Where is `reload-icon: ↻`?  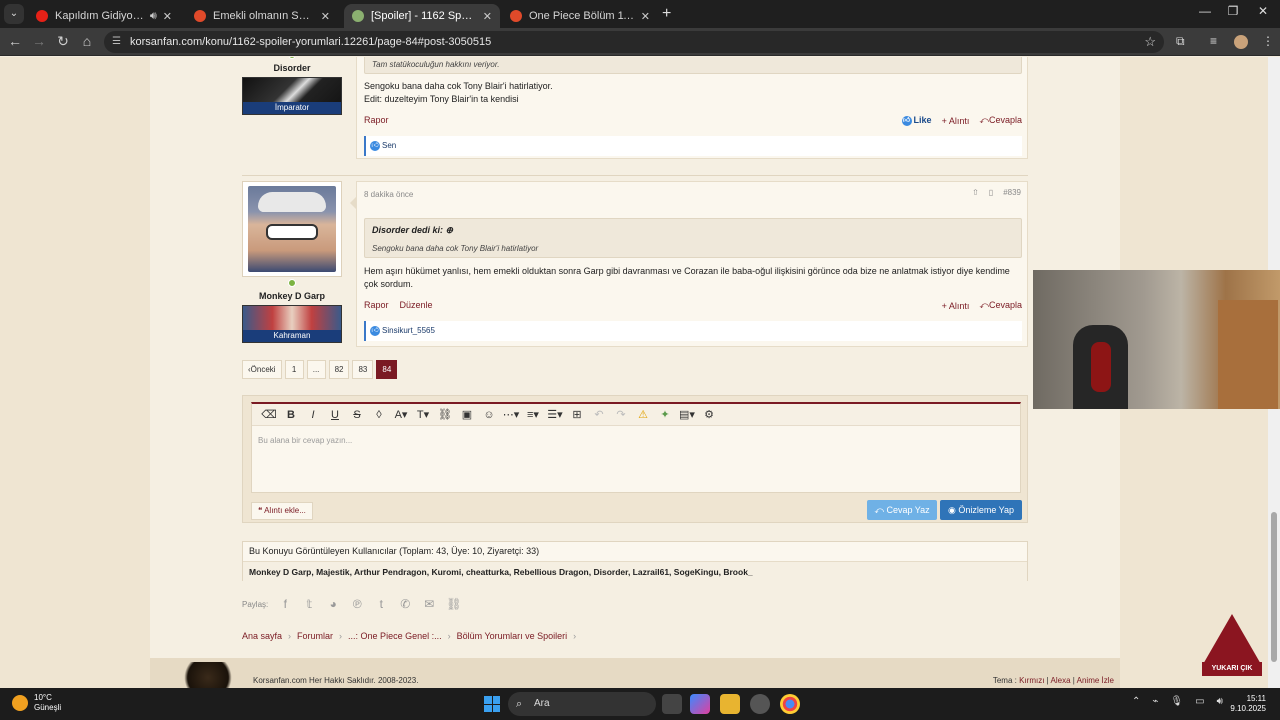
reload-icon: ↻ is located at coordinates (63, 41).